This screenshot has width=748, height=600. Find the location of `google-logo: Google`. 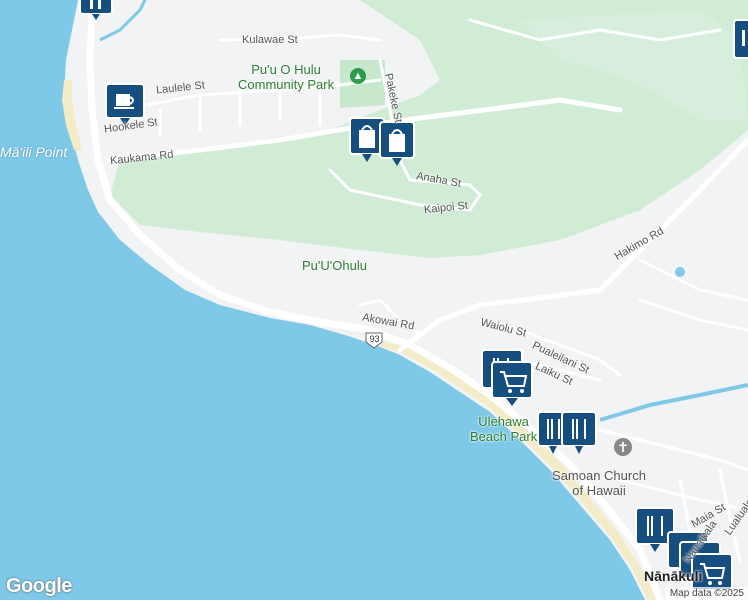

google-logo: Google is located at coordinates (39, 586).